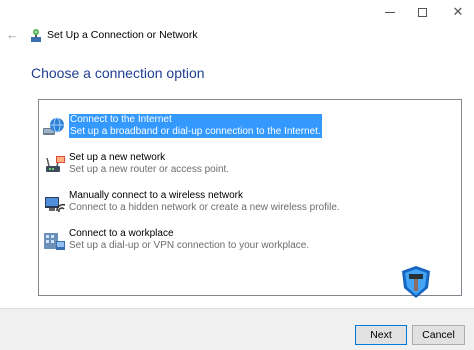  Describe the element at coordinates (416, 282) in the screenshot. I see `hammer-shield-logo-icon` at that location.